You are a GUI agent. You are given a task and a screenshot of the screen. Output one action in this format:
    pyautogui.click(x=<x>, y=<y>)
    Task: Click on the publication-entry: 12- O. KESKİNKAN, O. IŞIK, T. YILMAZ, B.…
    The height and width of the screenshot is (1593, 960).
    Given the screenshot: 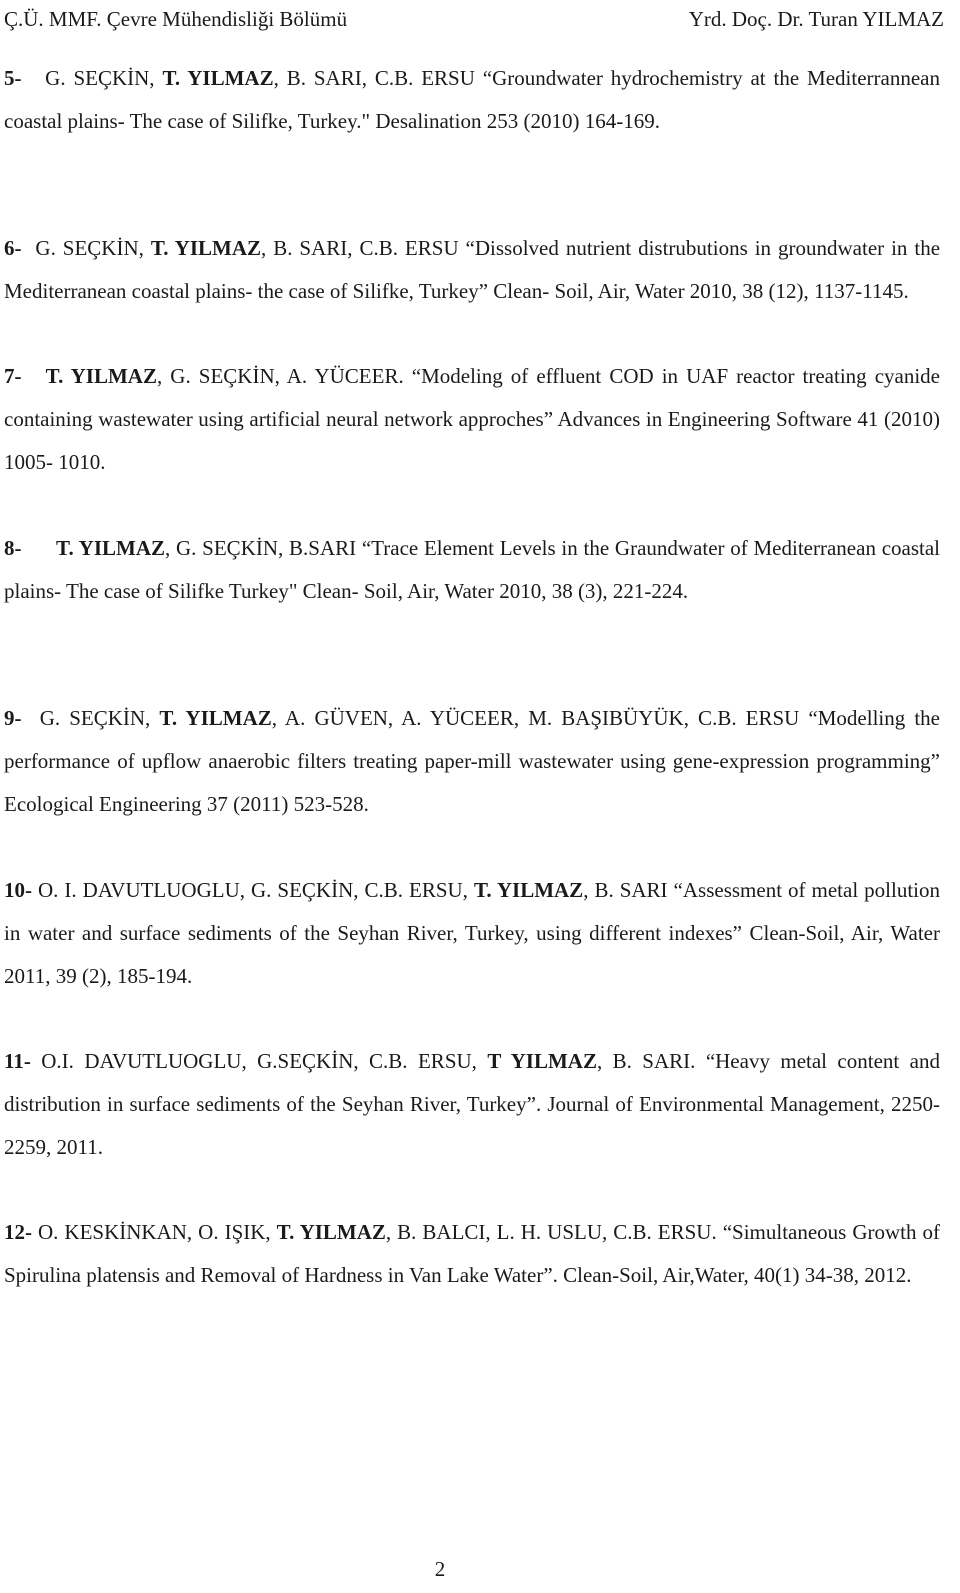 What is the action you would take?
    pyautogui.click(x=472, y=1254)
    